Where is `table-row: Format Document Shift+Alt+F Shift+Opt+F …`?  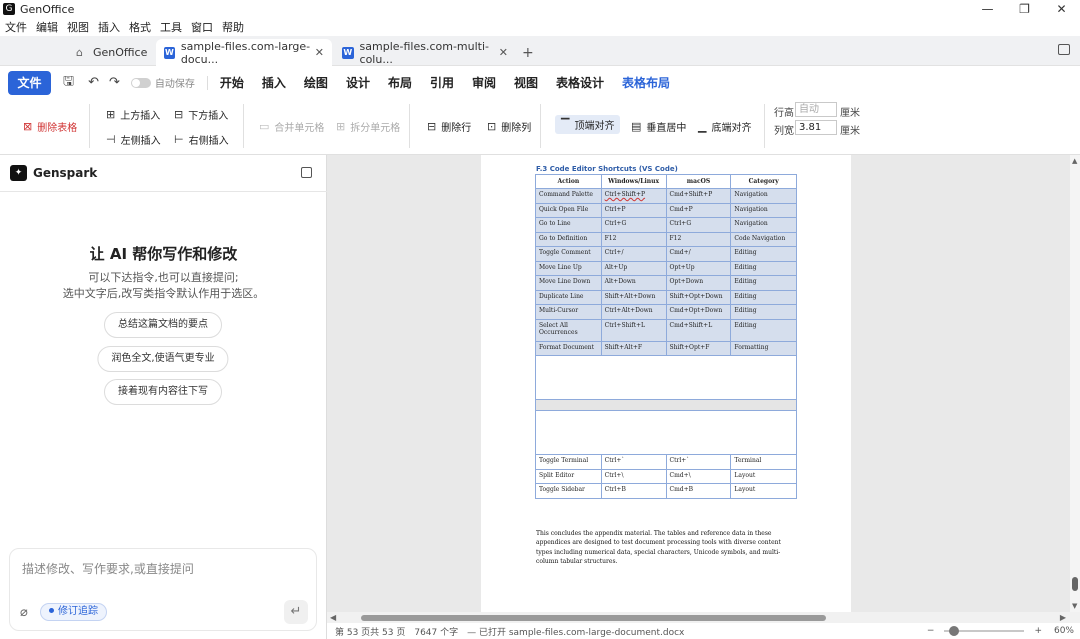 table-row: Format Document Shift+Alt+F Shift+Opt+F … is located at coordinates (666, 348).